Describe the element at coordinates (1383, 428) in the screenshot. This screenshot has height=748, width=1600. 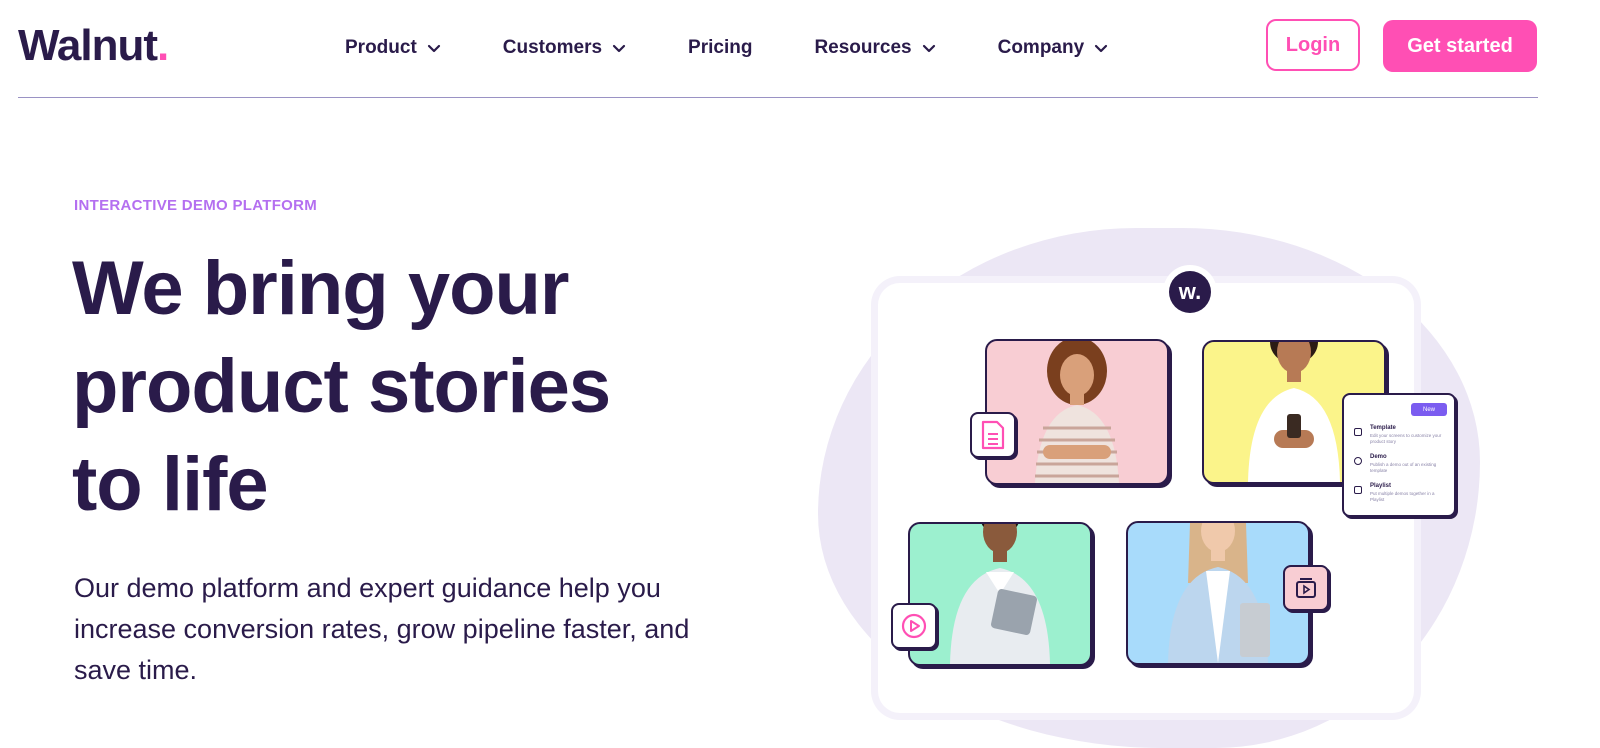
I see `panel-row-title: Template` at that location.